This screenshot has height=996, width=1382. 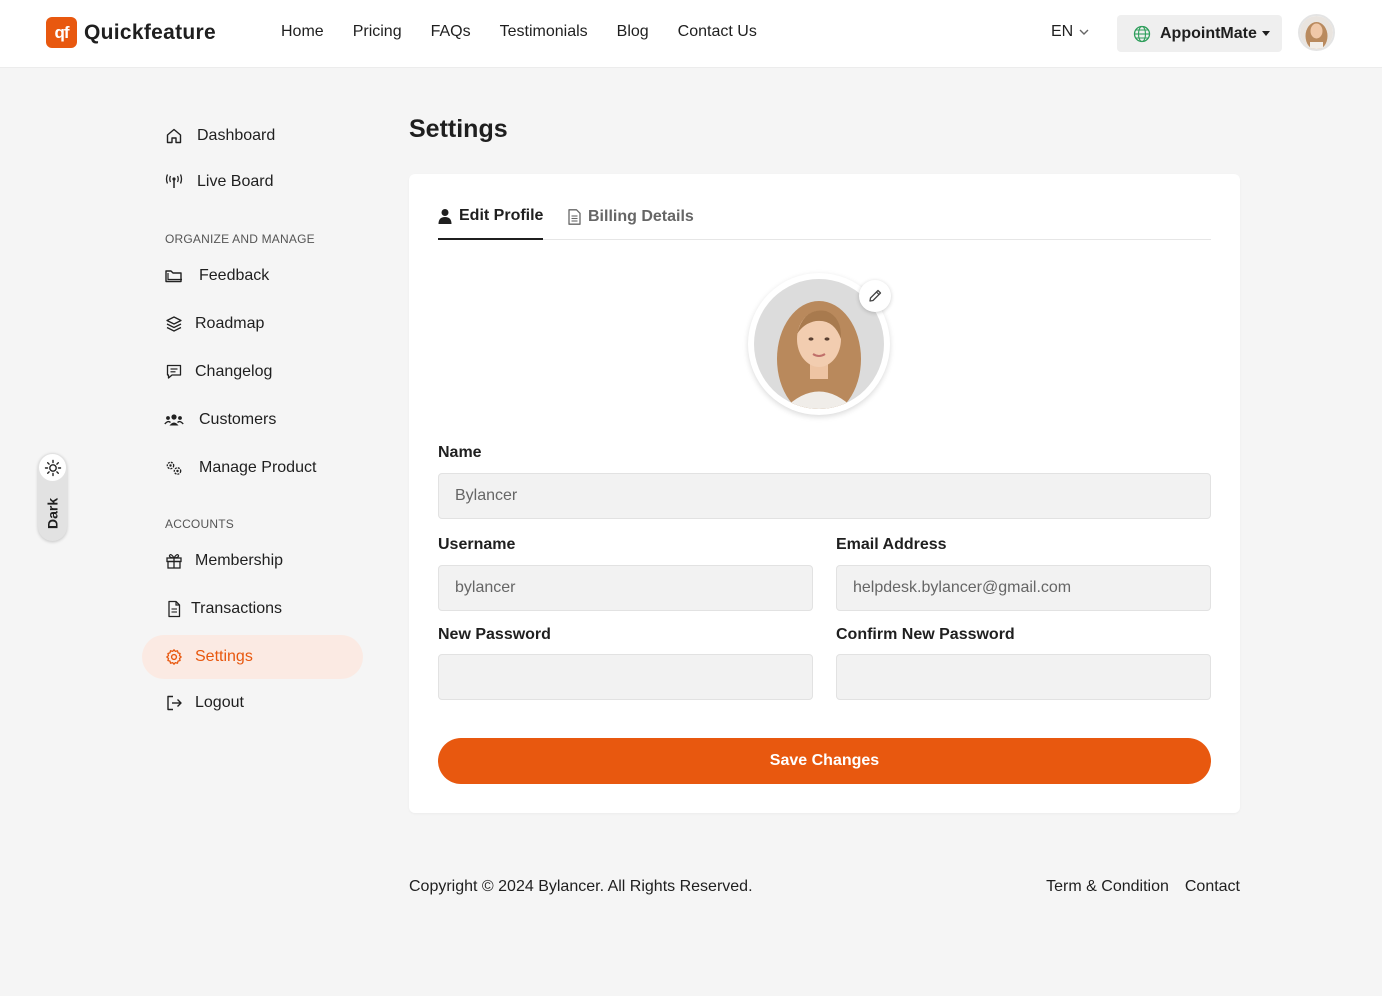 What do you see at coordinates (1142, 34) in the screenshot?
I see `globe-icon` at bounding box center [1142, 34].